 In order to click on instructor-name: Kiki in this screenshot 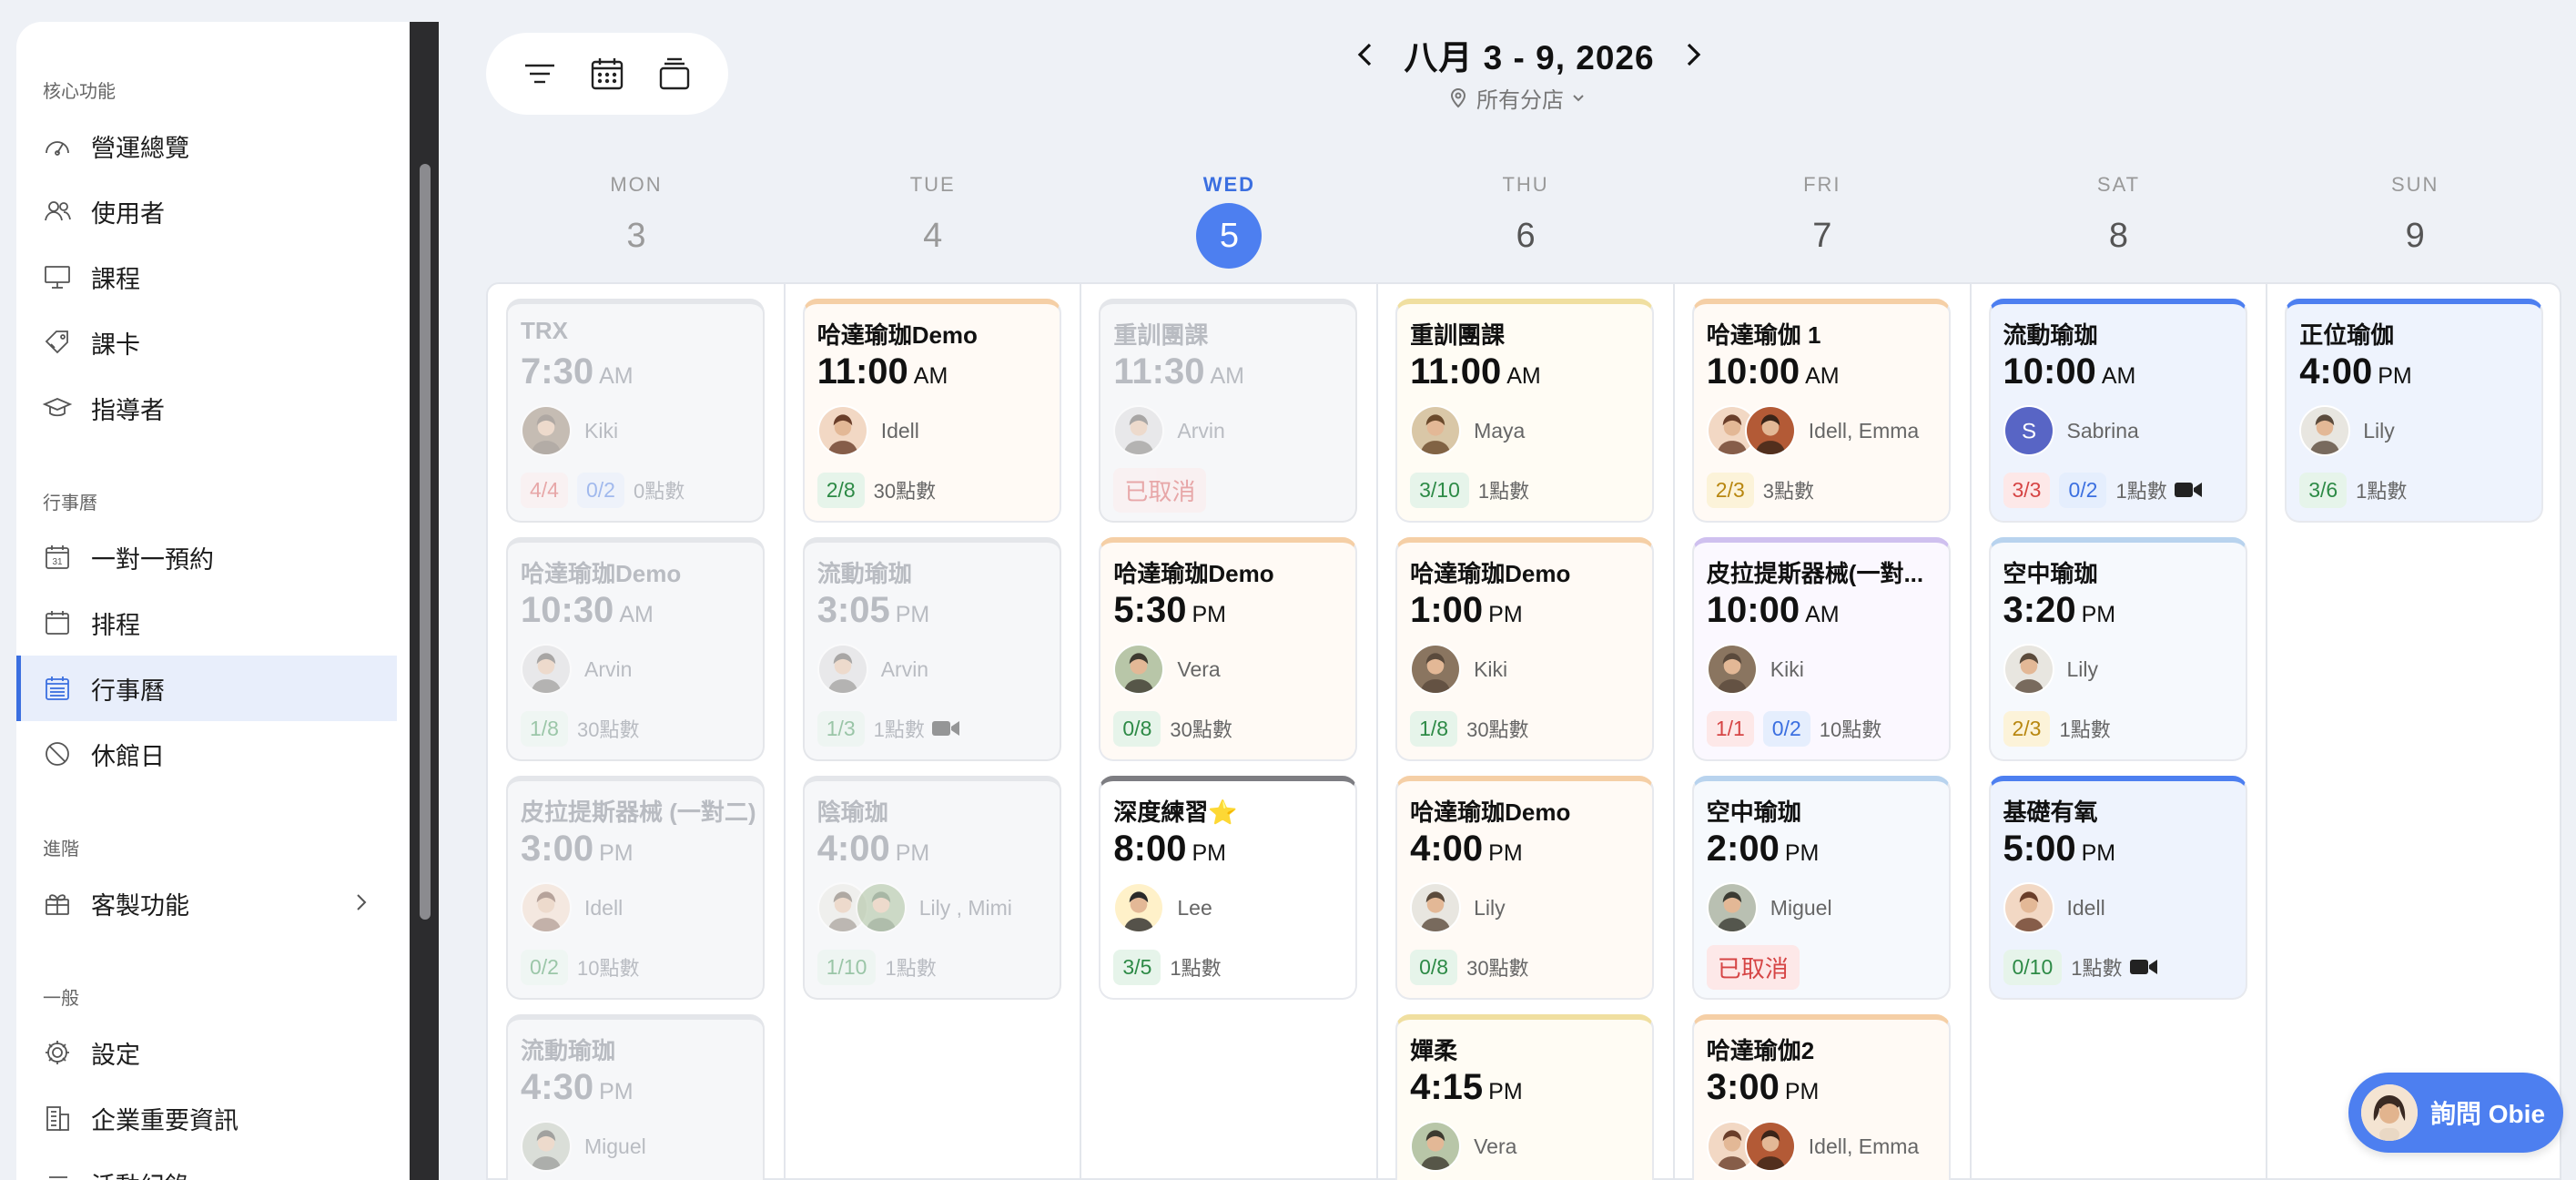, I will do `click(601, 430)`.